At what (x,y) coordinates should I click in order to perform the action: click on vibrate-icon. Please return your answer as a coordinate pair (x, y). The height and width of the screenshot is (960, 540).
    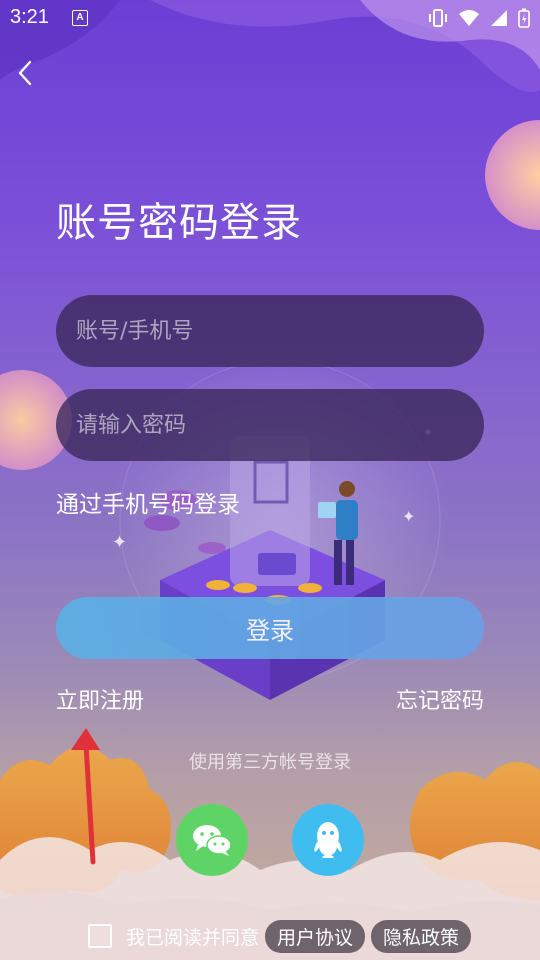
    Looking at the image, I should click on (438, 18).